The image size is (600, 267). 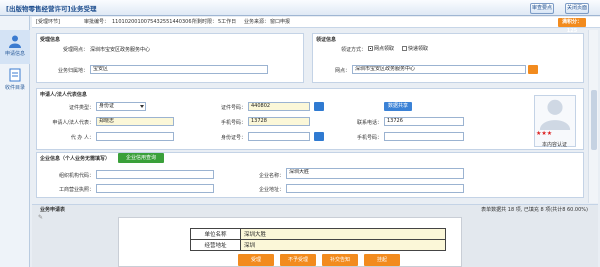 What do you see at coordinates (577, 8) in the screenshot?
I see `close-page-button: 关闭页面` at bounding box center [577, 8].